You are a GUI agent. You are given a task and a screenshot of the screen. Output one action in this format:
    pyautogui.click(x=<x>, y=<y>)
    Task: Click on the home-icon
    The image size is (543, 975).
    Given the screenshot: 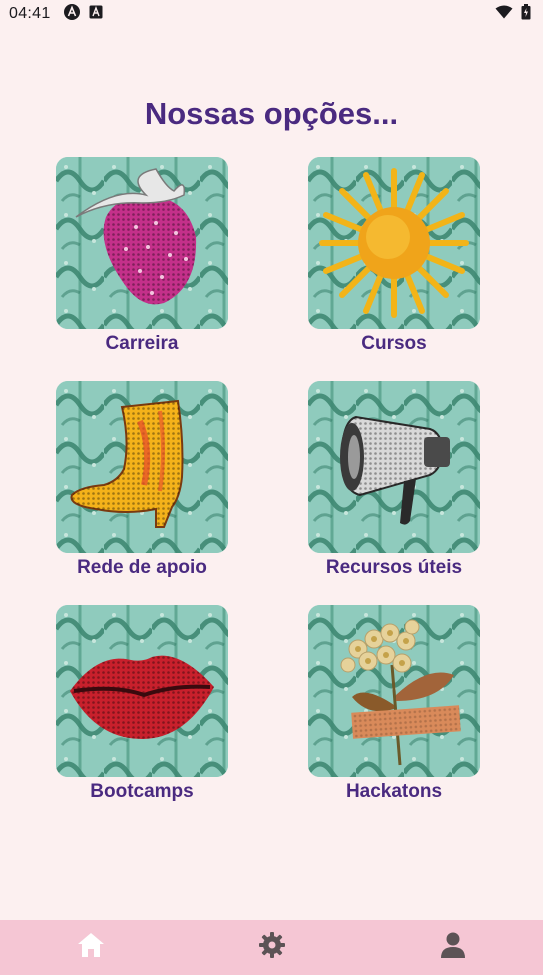 What is the action you would take?
    pyautogui.click(x=91, y=947)
    